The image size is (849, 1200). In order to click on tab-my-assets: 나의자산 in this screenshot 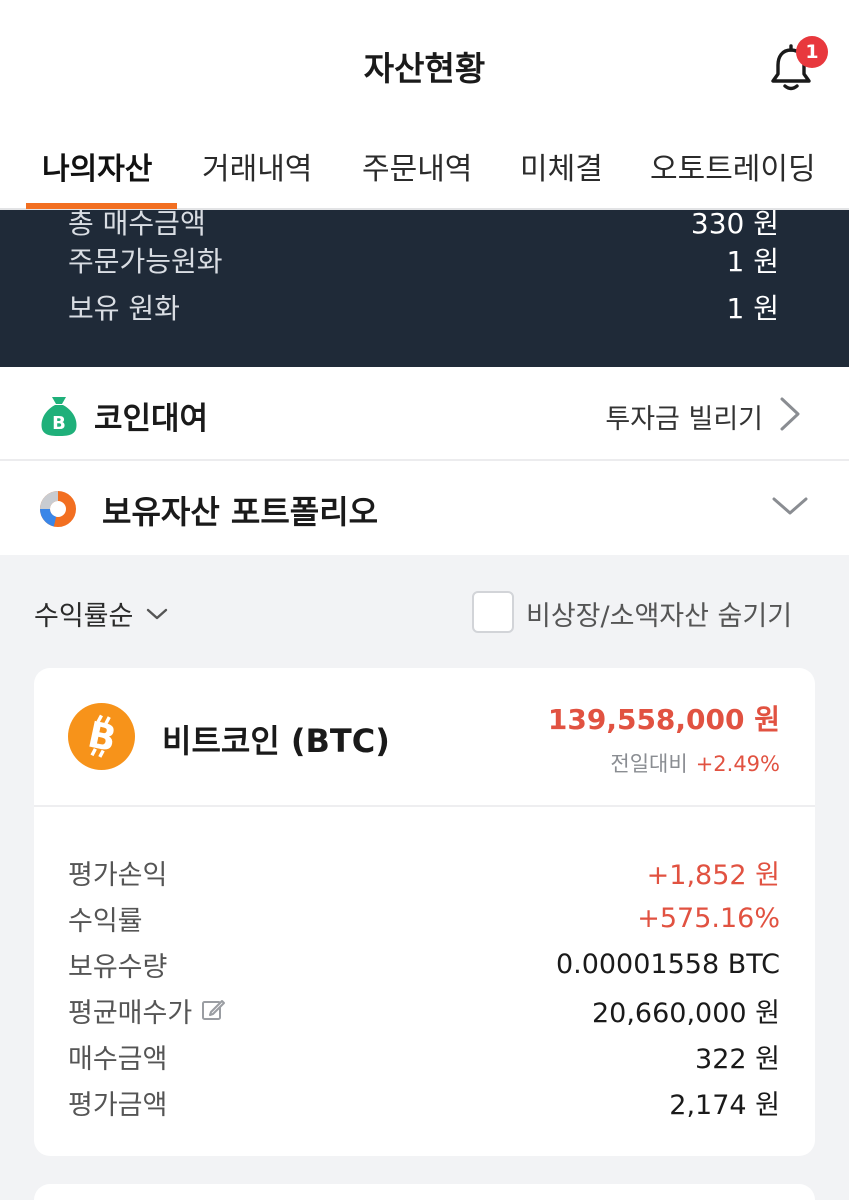, I will do `click(97, 166)`.